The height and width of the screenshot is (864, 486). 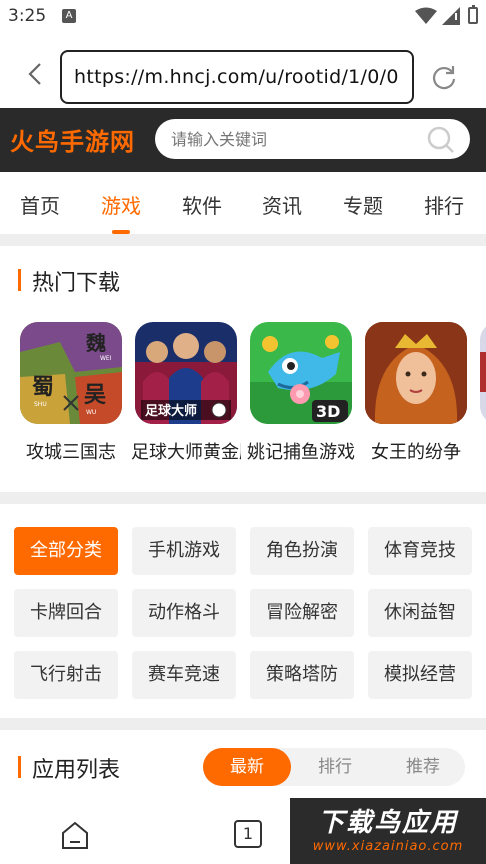 I want to click on category-item: 冒险解密, so click(x=302, y=613).